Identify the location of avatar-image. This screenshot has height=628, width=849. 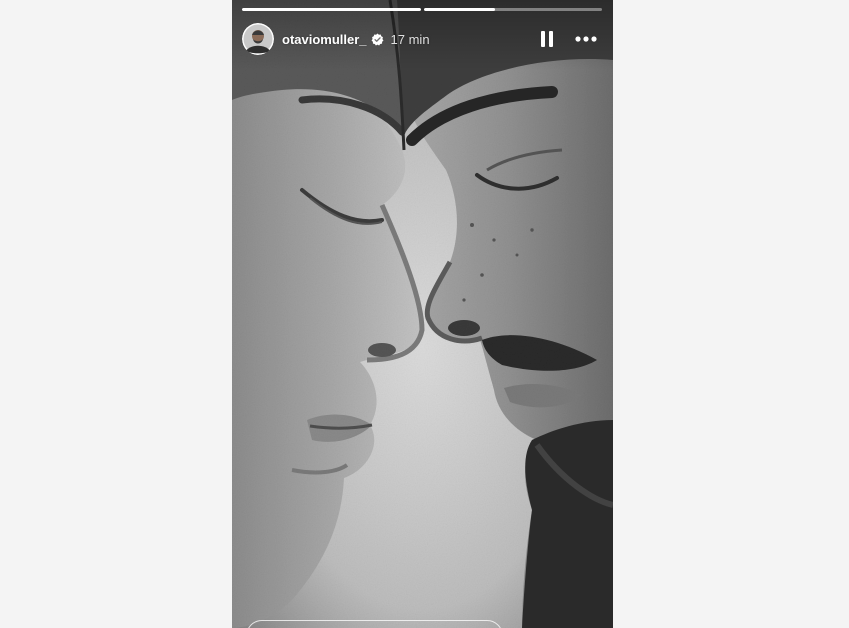
(258, 39).